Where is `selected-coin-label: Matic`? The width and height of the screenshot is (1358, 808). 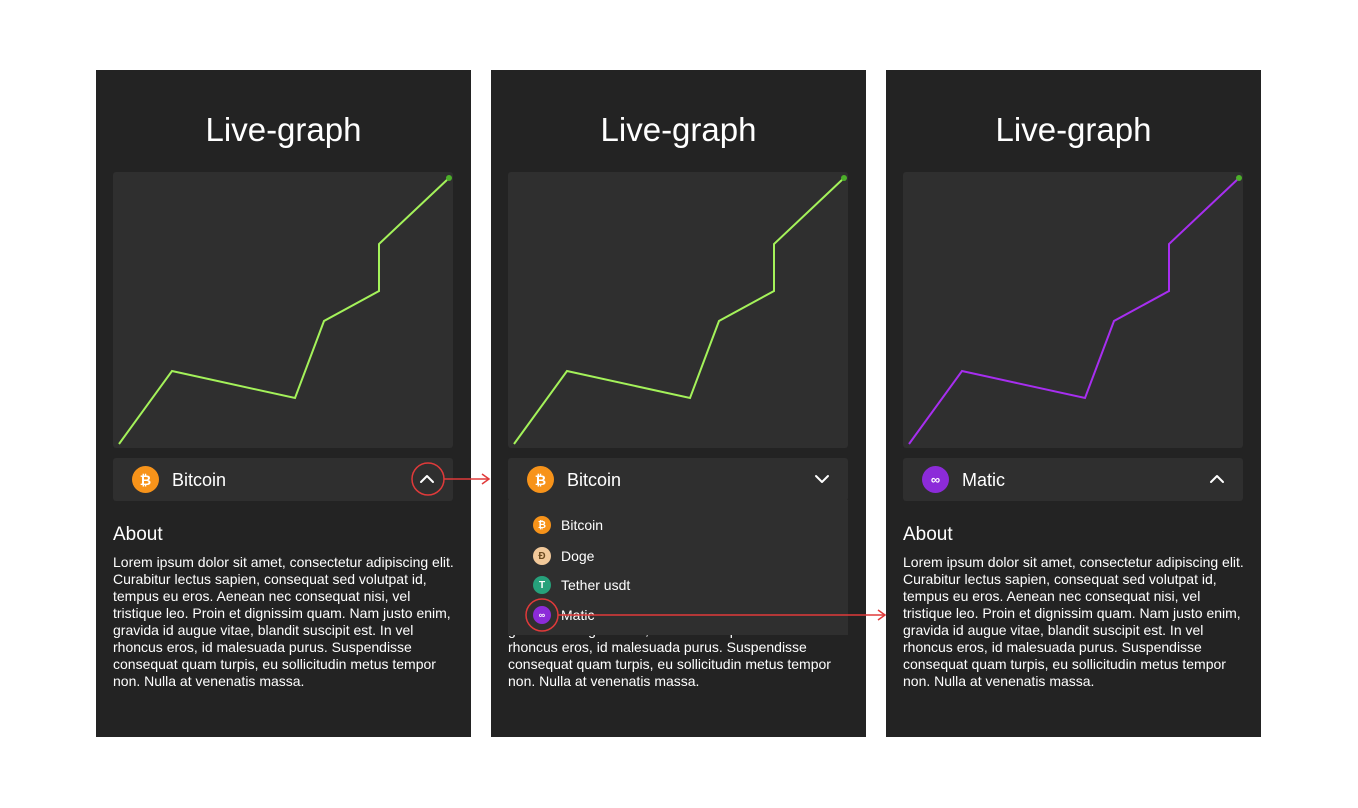 selected-coin-label: Matic is located at coordinates (984, 480).